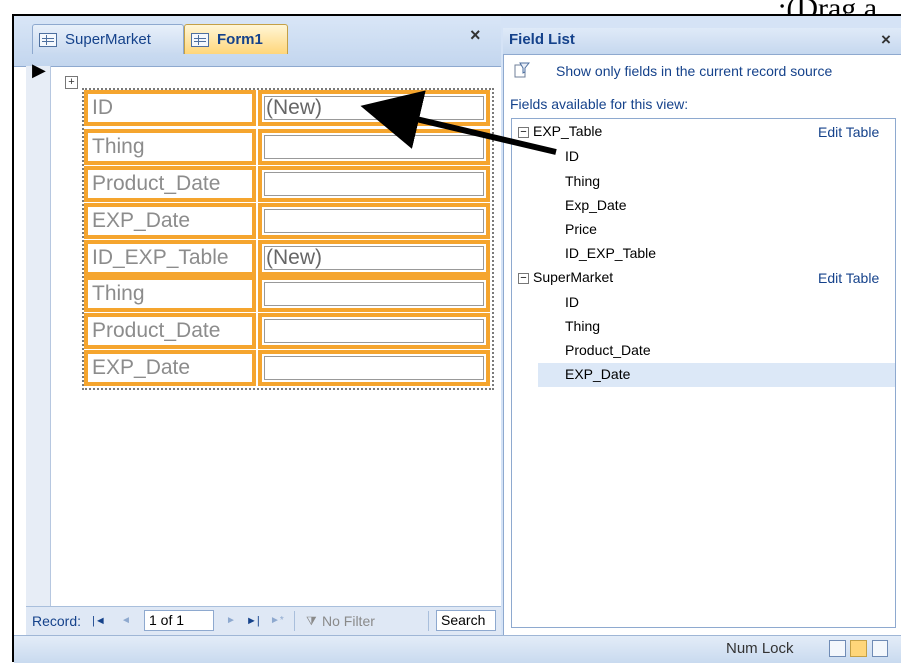  I want to click on field-label: ID, so click(170, 108).